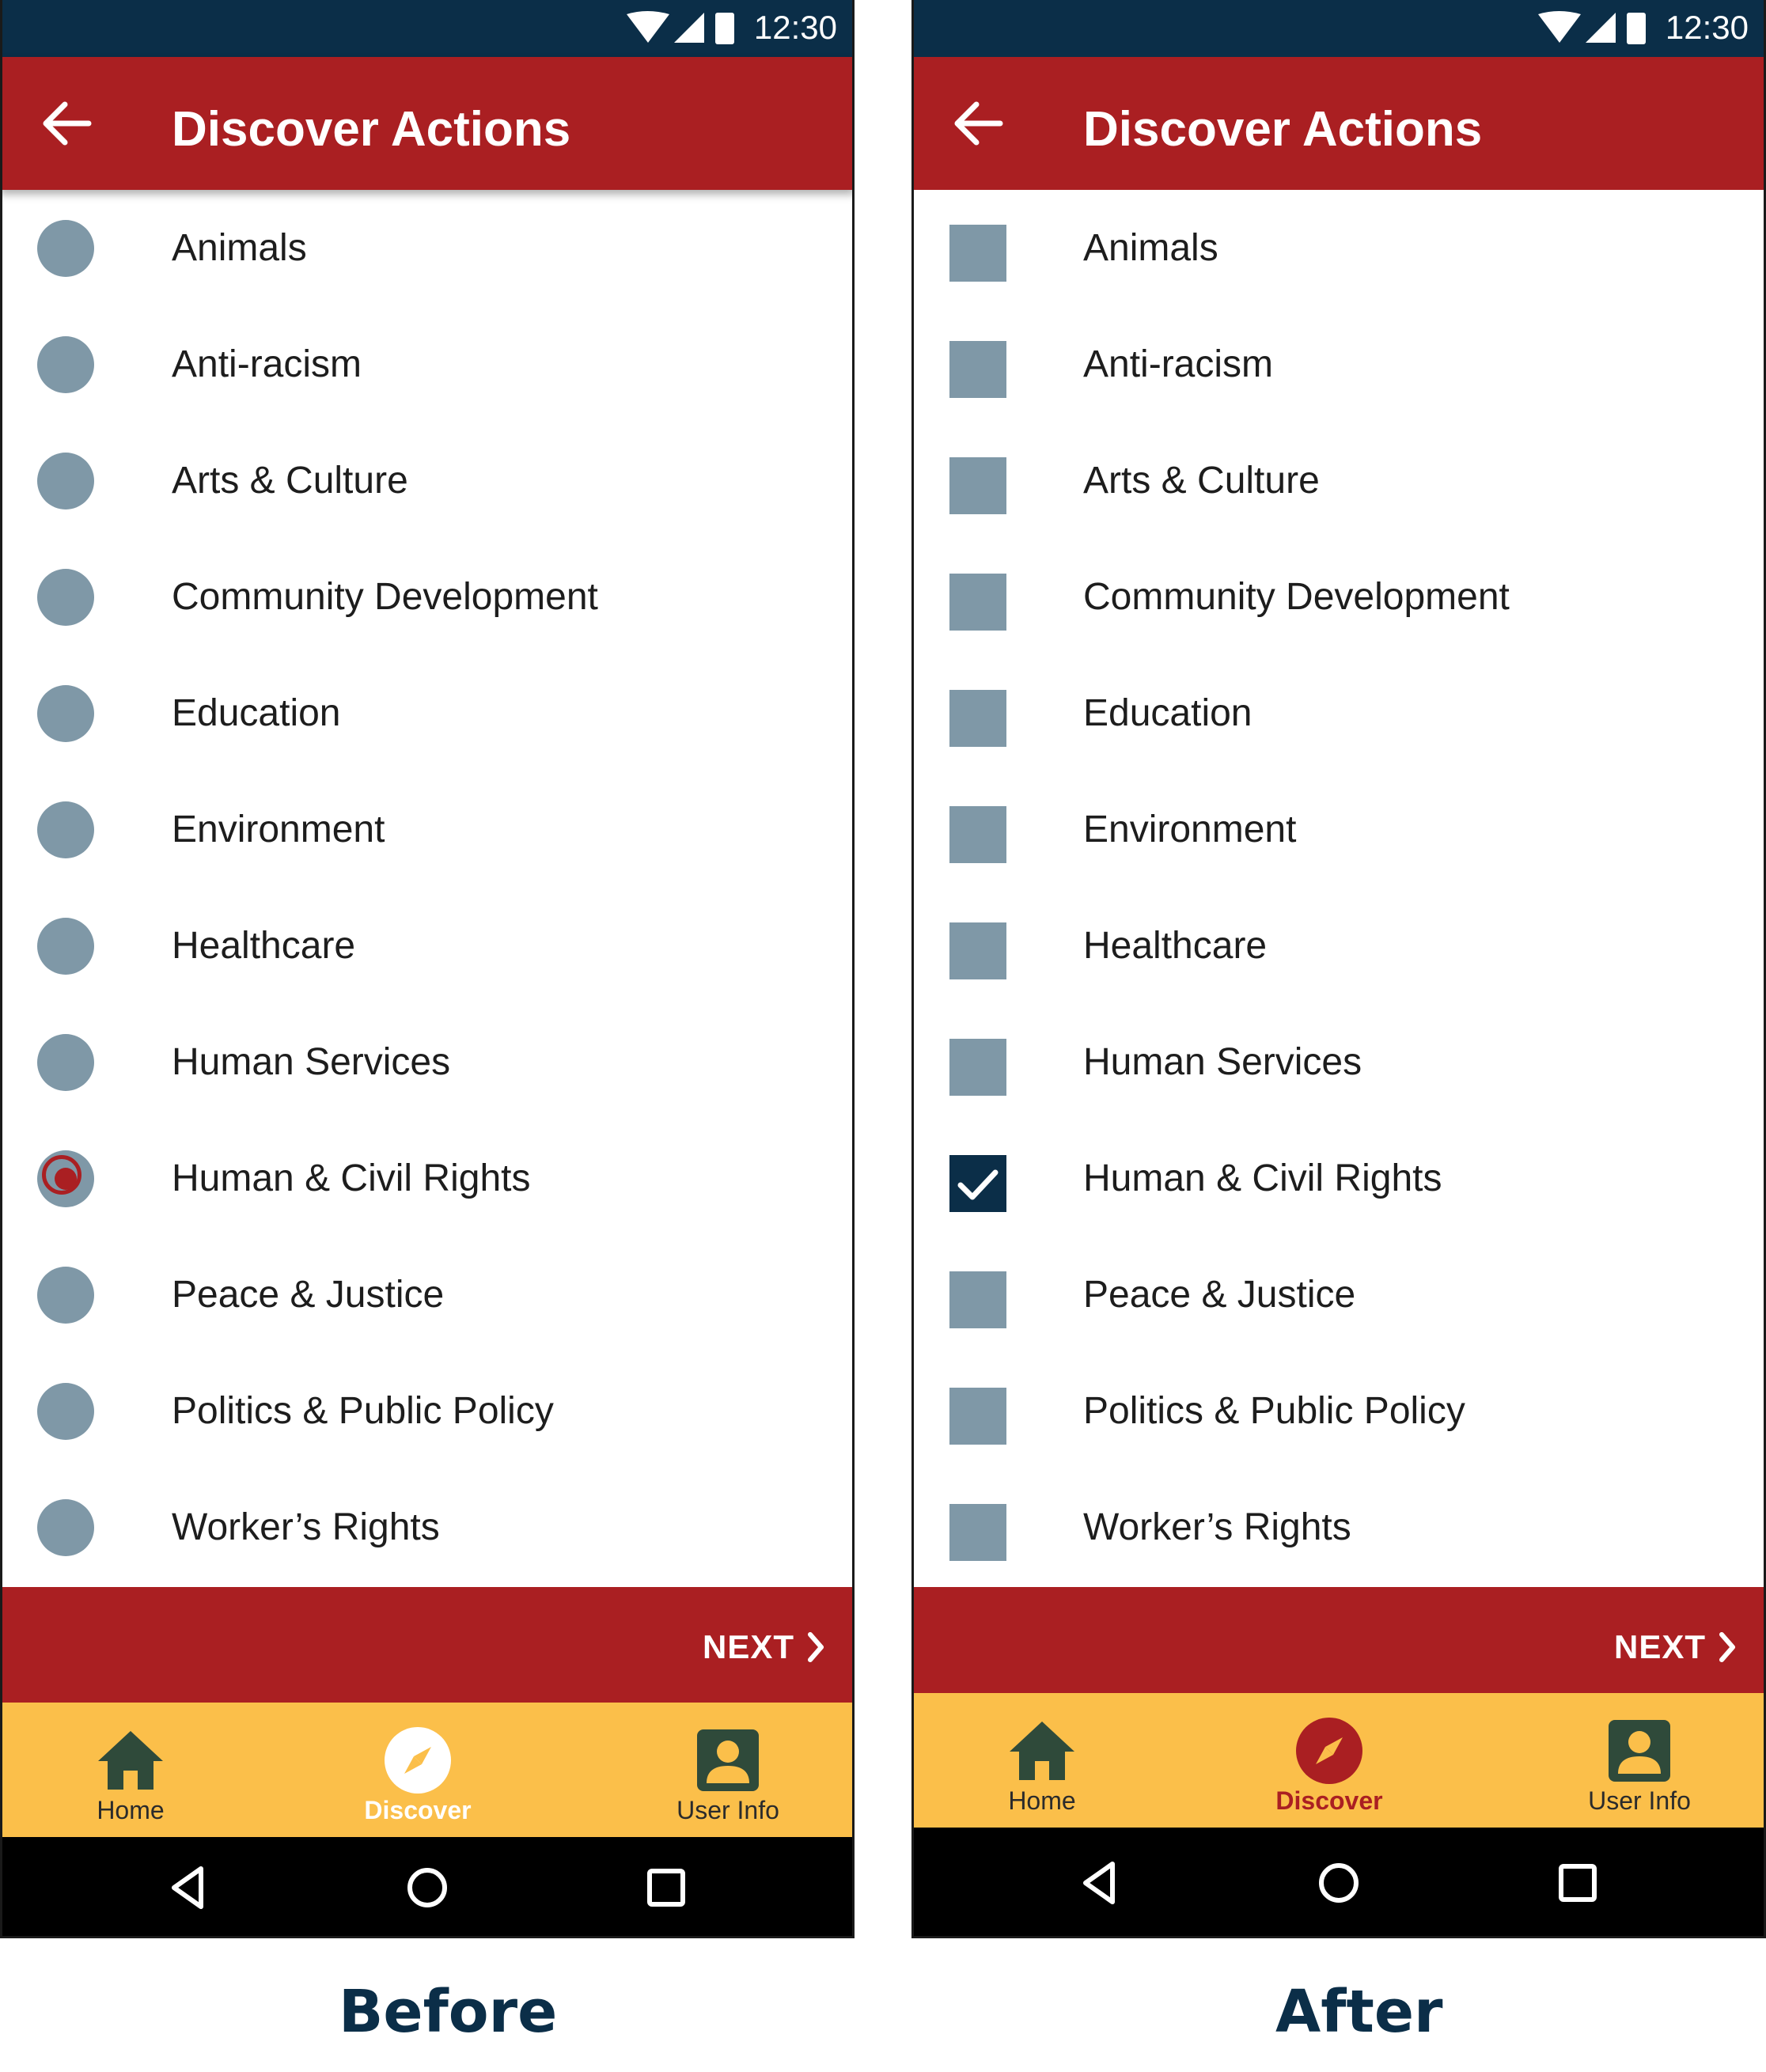  What do you see at coordinates (385, 597) in the screenshot?
I see `category-label: Community Development` at bounding box center [385, 597].